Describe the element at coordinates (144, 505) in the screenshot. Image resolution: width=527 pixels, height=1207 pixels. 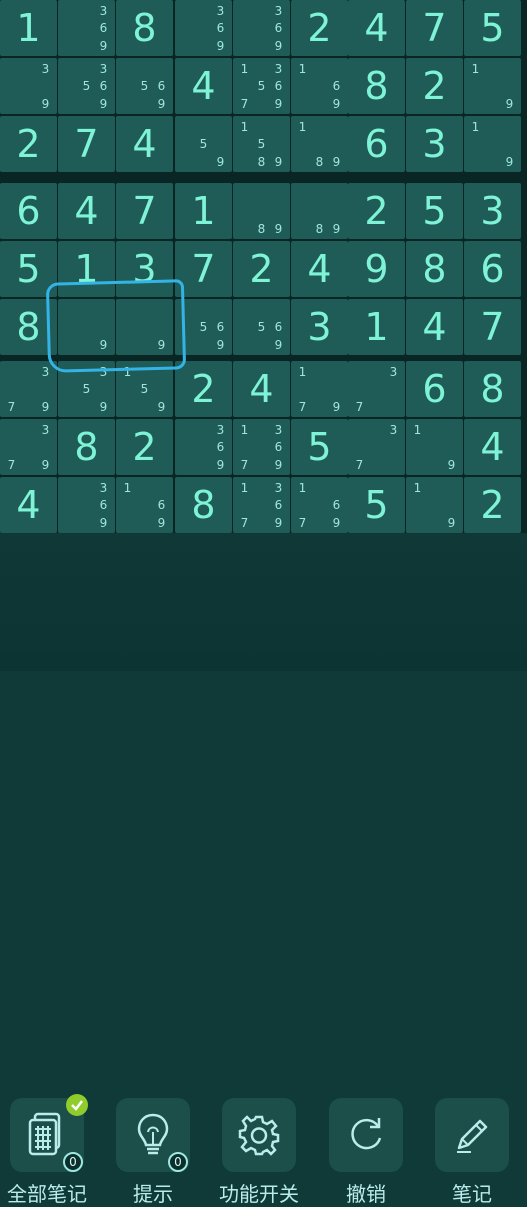
I see `sudoku-cell-r9c3: 1 6 9` at that location.